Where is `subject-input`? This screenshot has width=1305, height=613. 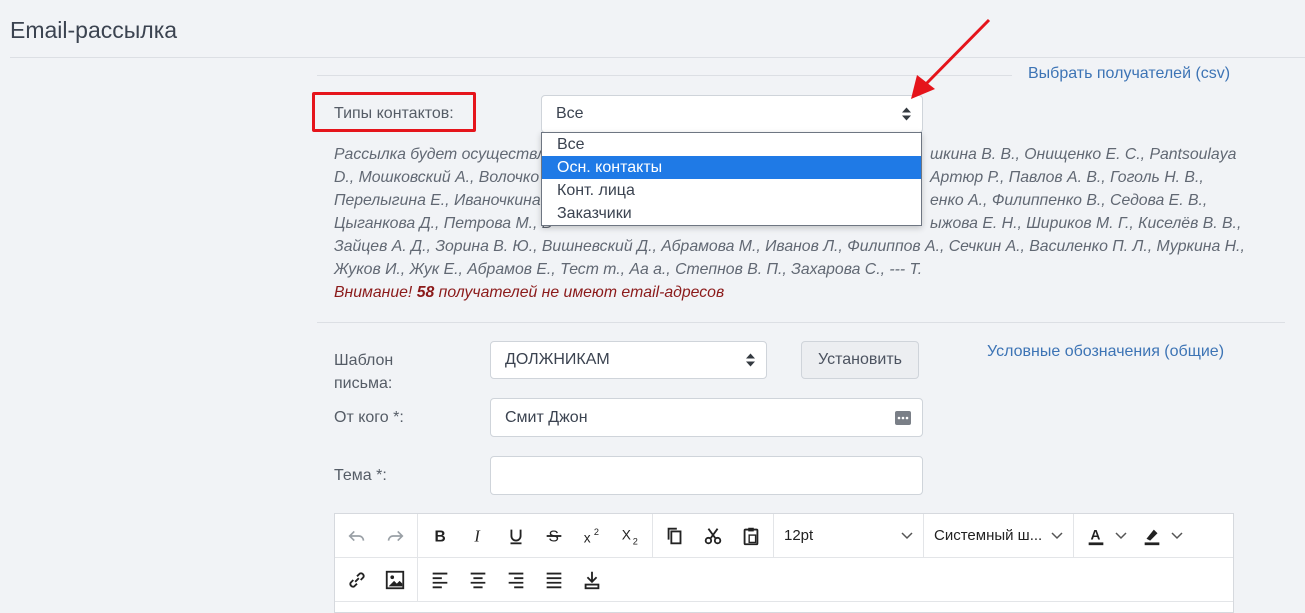 subject-input is located at coordinates (706, 475).